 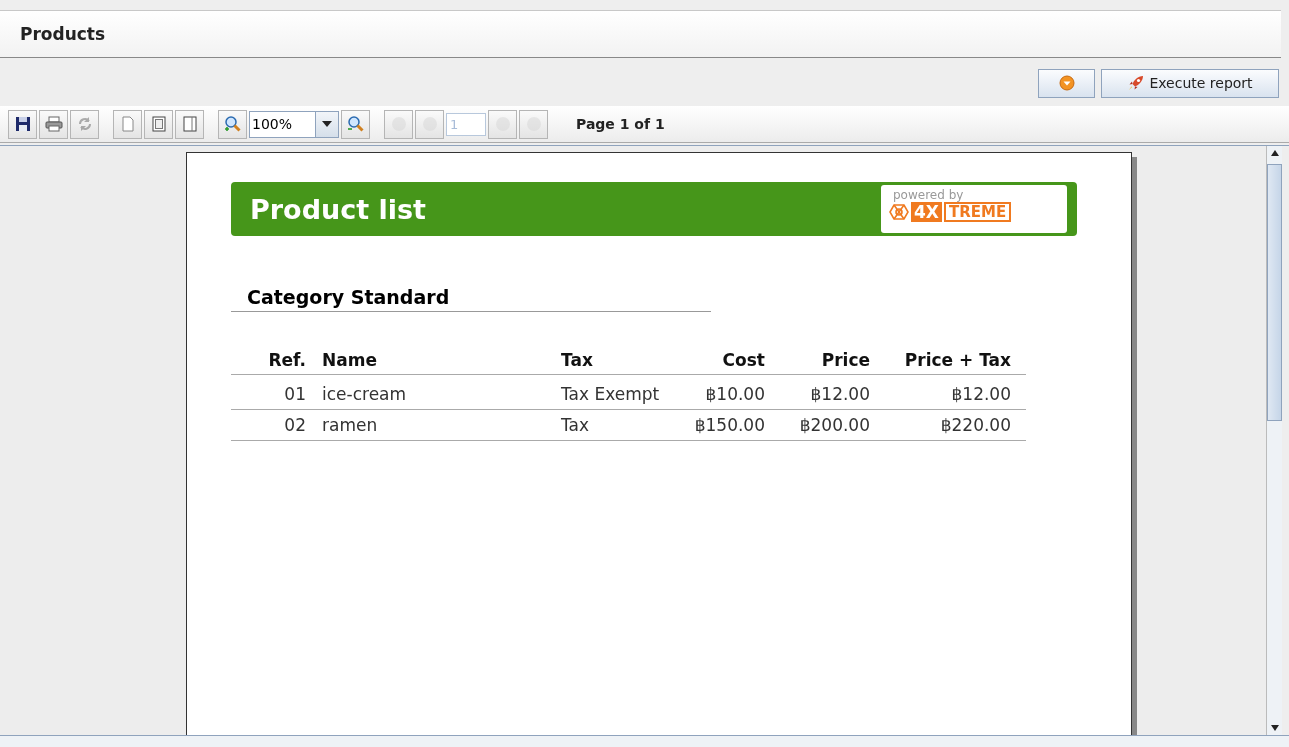 What do you see at coordinates (975, 425) in the screenshot?
I see `table-cell-text: ฿220.00` at bounding box center [975, 425].